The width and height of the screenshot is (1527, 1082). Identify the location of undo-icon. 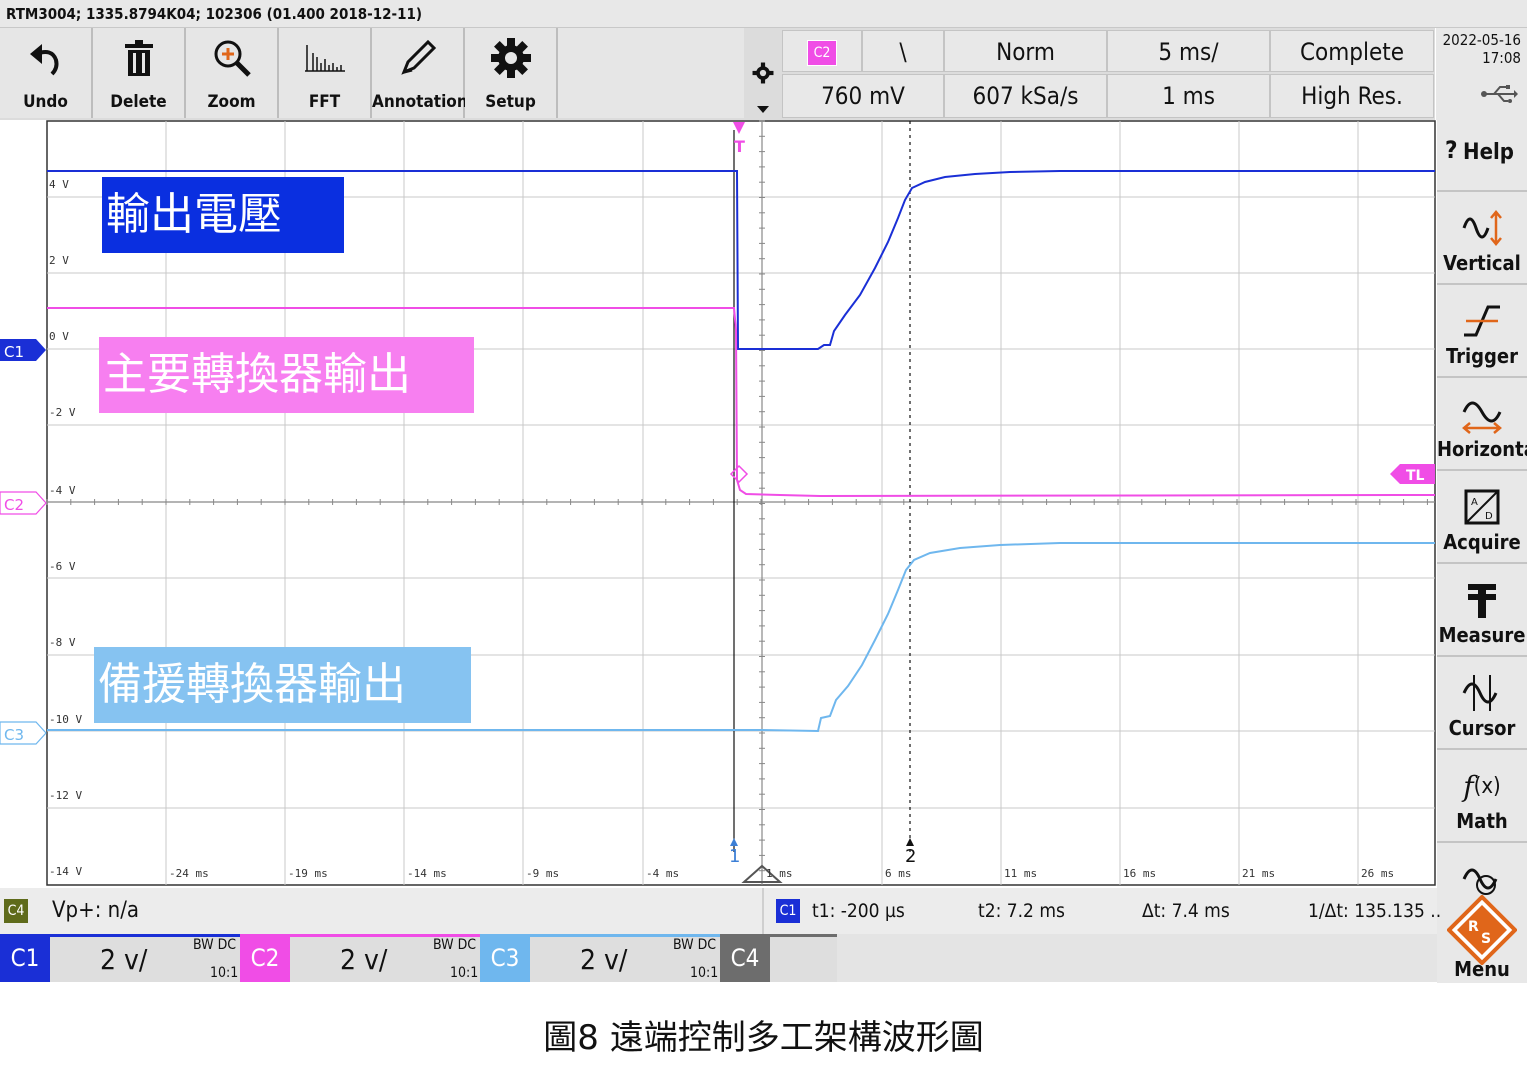
(45, 58).